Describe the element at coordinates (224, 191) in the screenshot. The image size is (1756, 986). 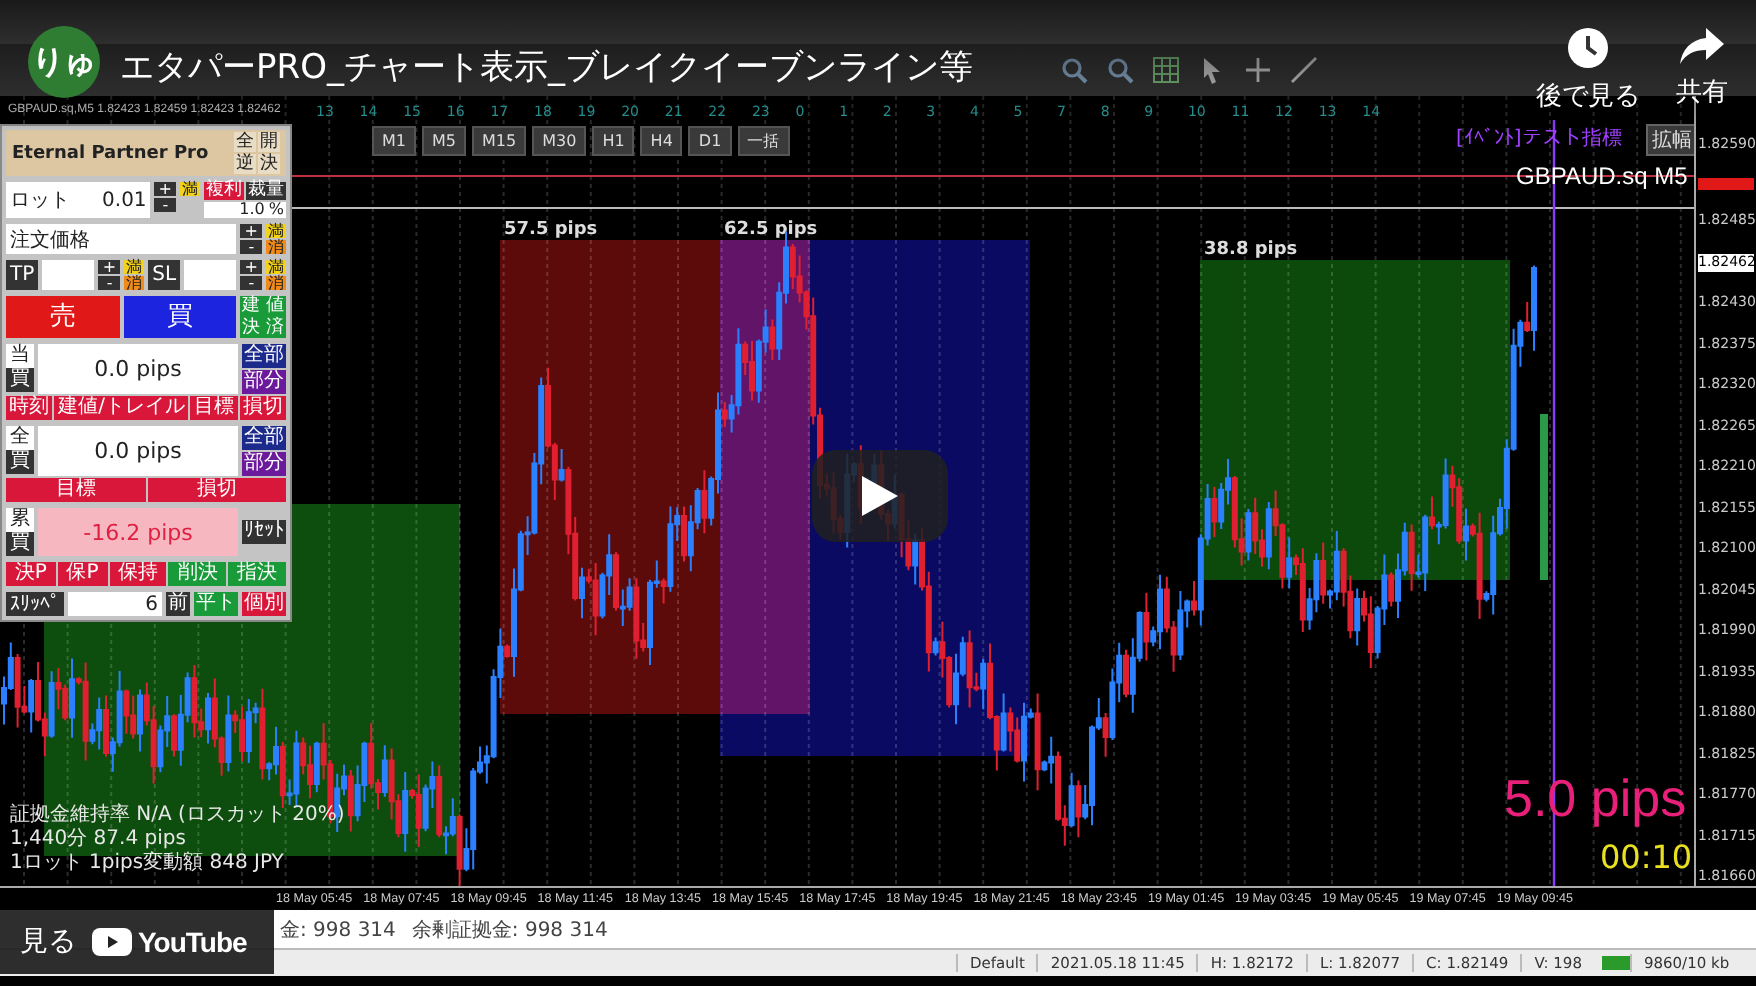
I see `panel-button: 複利` at that location.